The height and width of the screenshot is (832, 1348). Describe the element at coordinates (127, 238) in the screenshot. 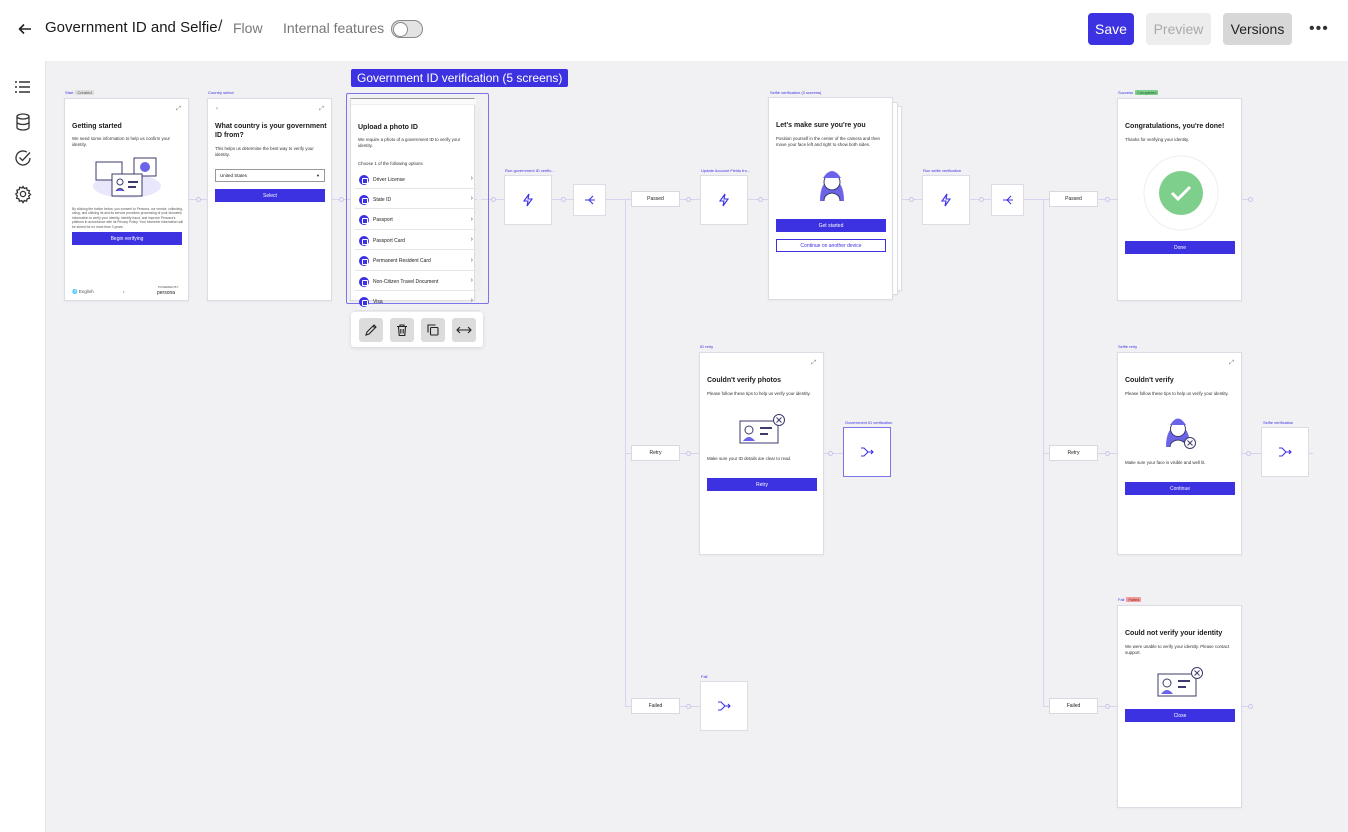

I see `begin-verifying-button: Begin verifying` at that location.